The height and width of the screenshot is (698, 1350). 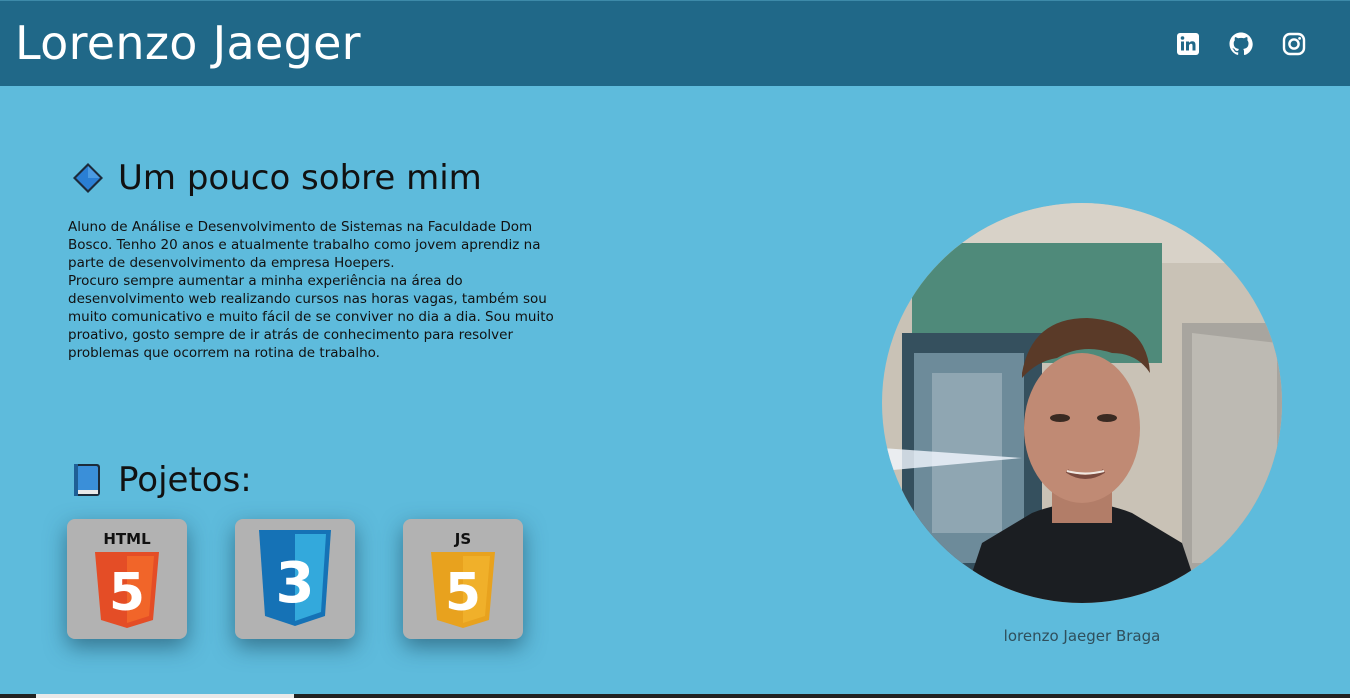 I want to click on html5-logo: HTML 5, so click(x=127, y=579).